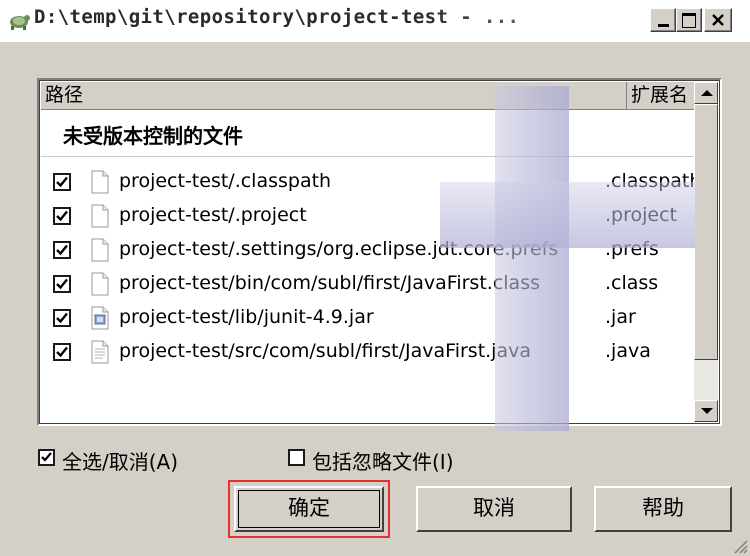 The image size is (750, 556). What do you see at coordinates (296, 457) in the screenshot?
I see `include-ignored-checkbox` at bounding box center [296, 457].